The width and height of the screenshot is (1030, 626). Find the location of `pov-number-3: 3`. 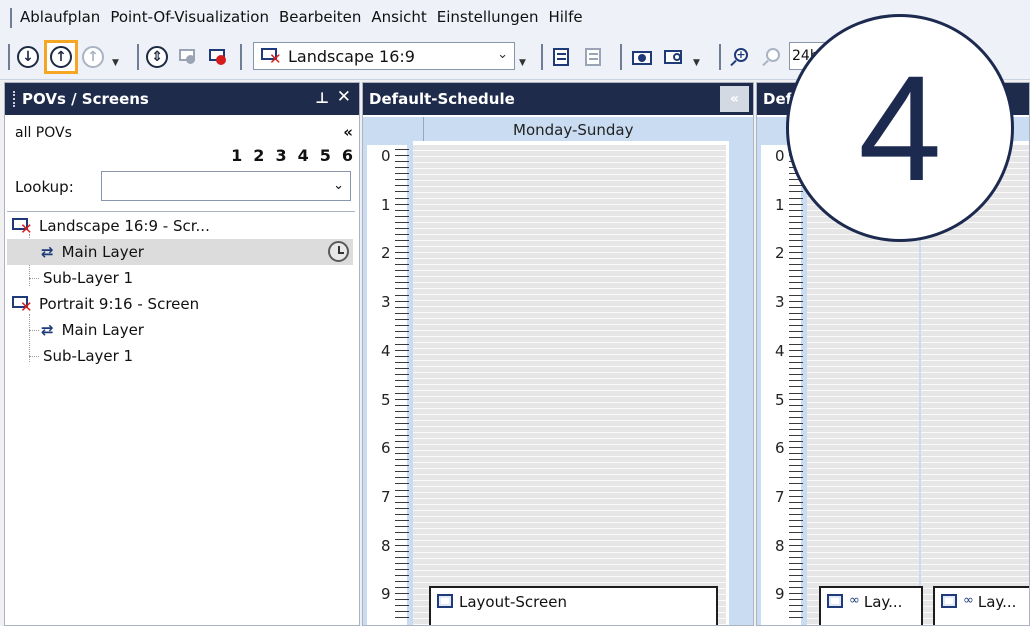

pov-number-3: 3 is located at coordinates (280, 155).